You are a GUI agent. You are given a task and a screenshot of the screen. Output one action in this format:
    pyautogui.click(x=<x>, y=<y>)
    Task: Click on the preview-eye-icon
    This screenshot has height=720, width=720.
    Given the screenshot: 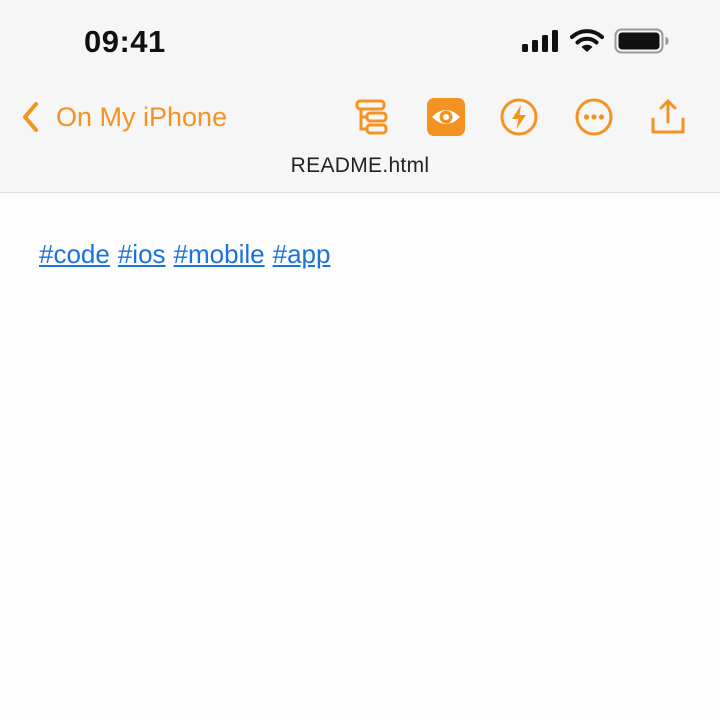 What is the action you would take?
    pyautogui.click(x=446, y=117)
    